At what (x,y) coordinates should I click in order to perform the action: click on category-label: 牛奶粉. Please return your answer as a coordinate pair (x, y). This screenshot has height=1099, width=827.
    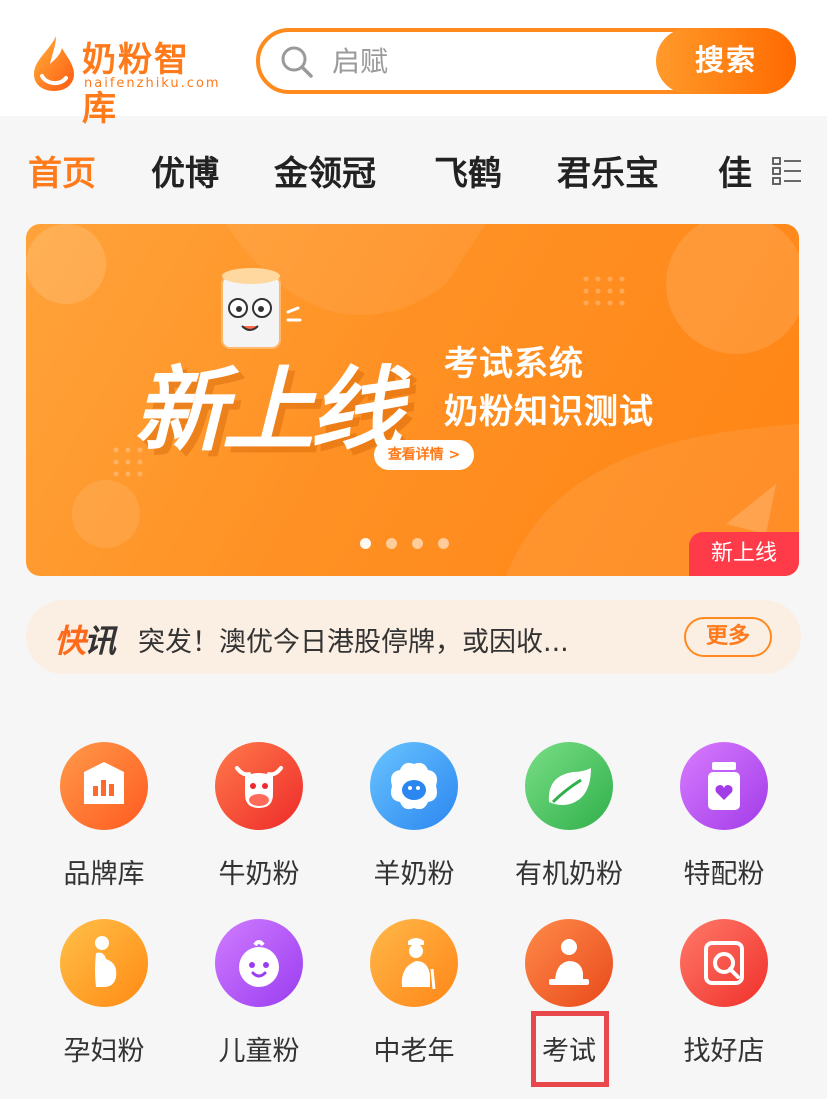
    Looking at the image, I should click on (259, 874).